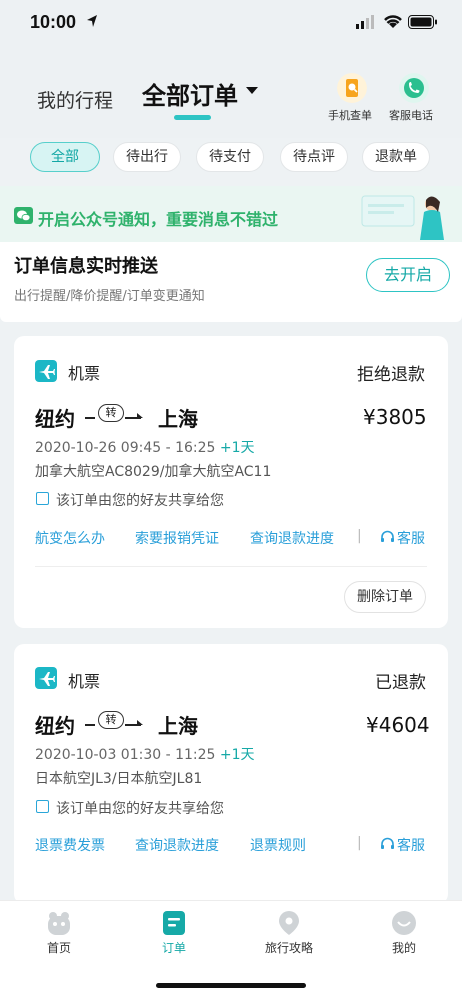 This screenshot has height=1000, width=462. What do you see at coordinates (408, 275) in the screenshot?
I see `enable-push-button: 去开启` at bounding box center [408, 275].